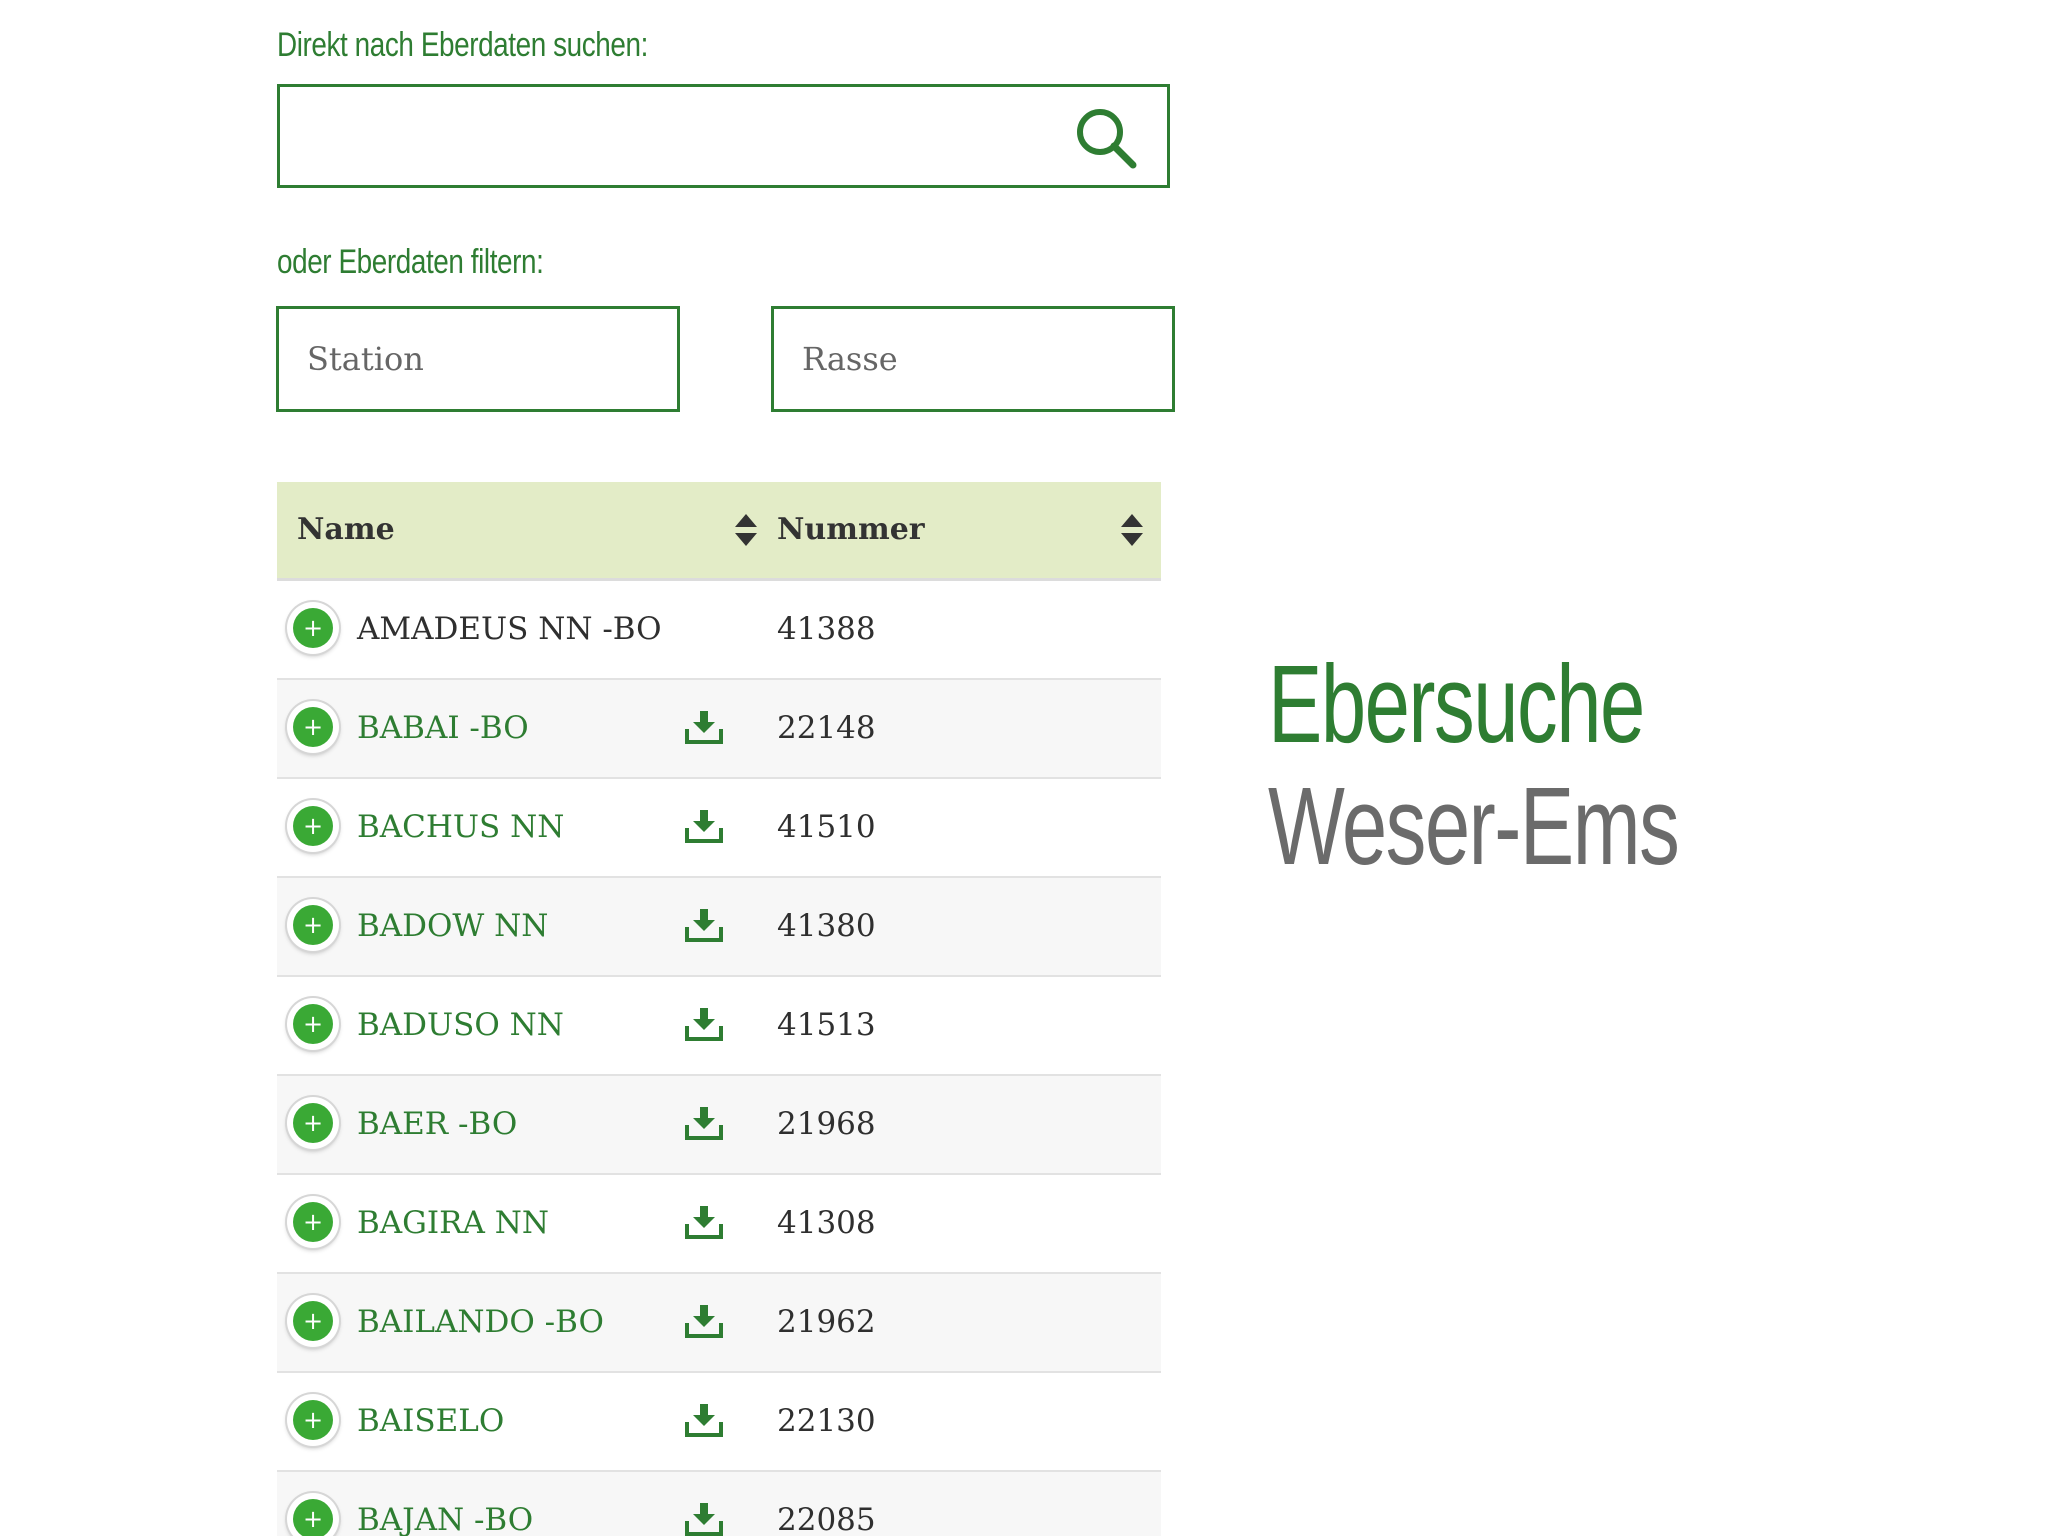 This screenshot has width=2048, height=1536. What do you see at coordinates (453, 1223) in the screenshot?
I see `boar-name-link: BAGIRA NN` at bounding box center [453, 1223].